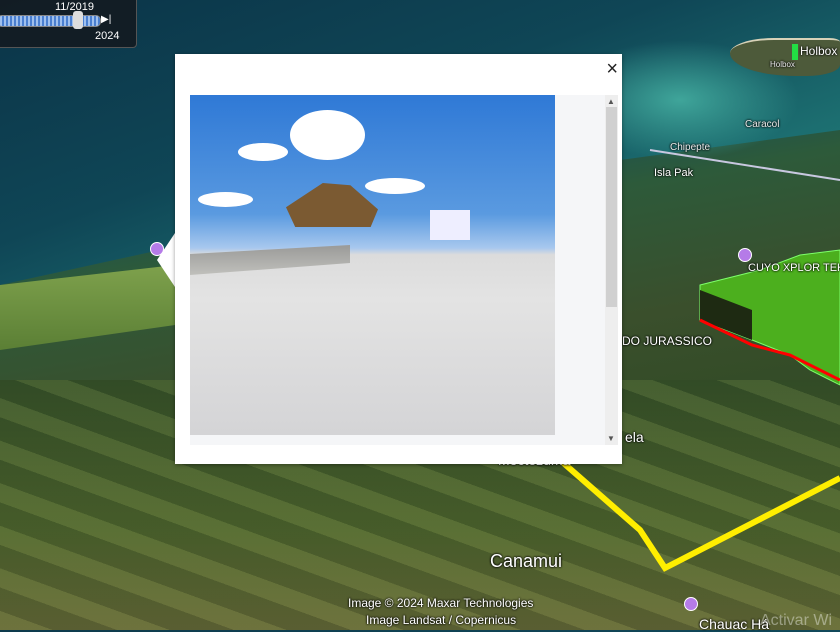  I want to click on popup-scrollbar: ▲ ▼, so click(611, 270).